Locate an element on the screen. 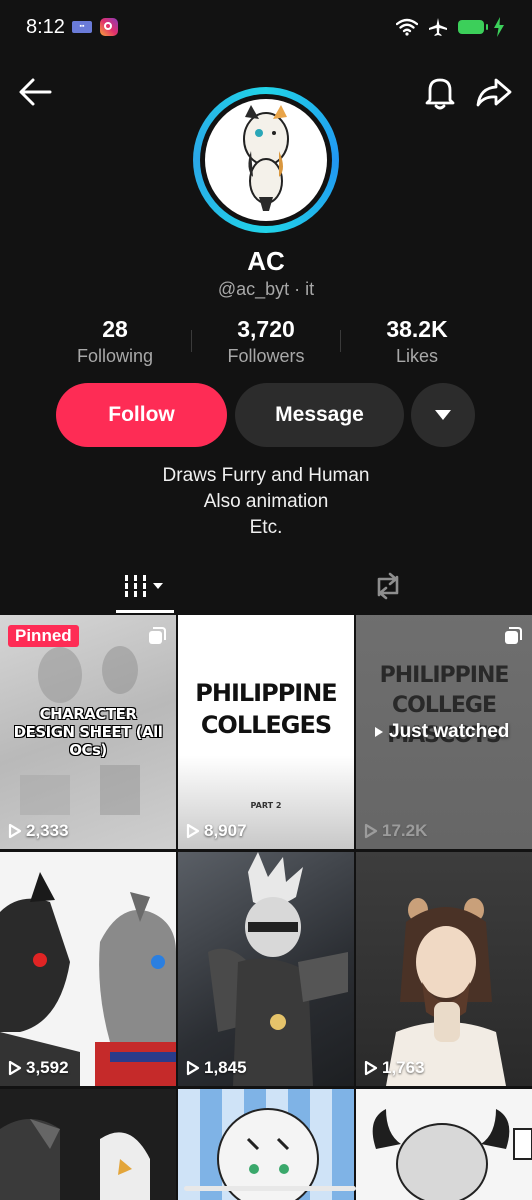 This screenshot has width=532, height=1200. just-watched-overlay: Just watched is located at coordinates (441, 732).